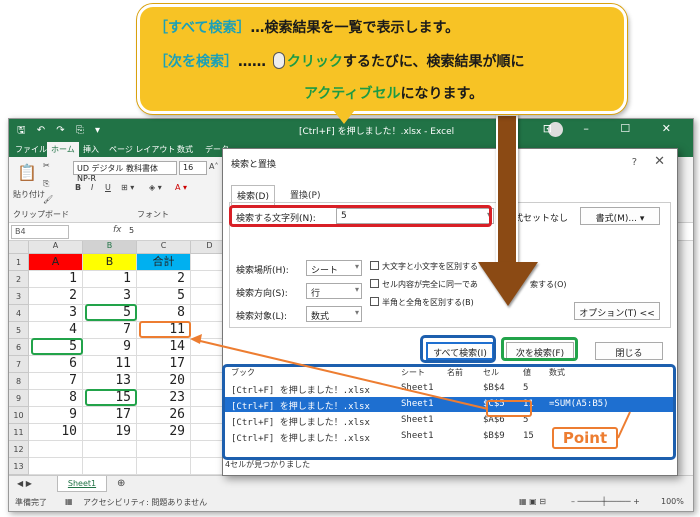 This screenshot has height=517, width=700. Describe the element at coordinates (617, 311) in the screenshot. I see `options-button: オプション(T) <<` at that location.